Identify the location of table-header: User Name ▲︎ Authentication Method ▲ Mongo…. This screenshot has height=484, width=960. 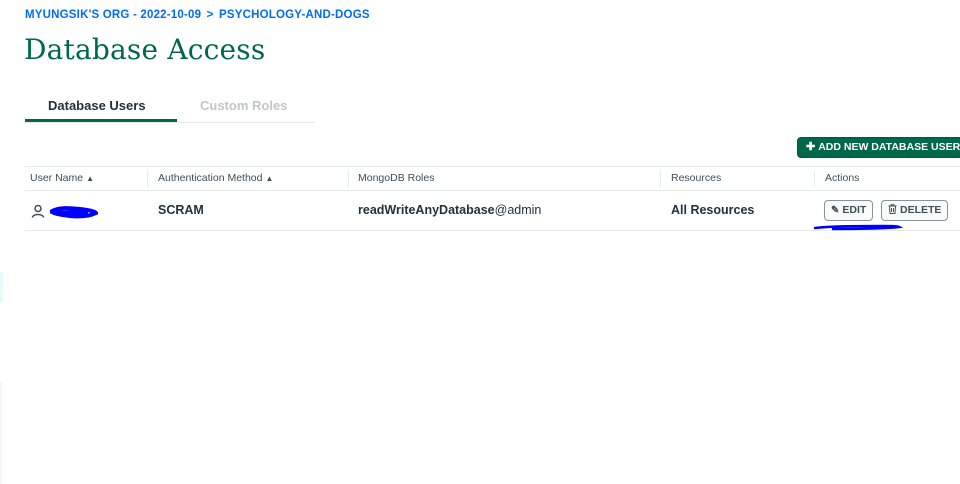
(492, 178).